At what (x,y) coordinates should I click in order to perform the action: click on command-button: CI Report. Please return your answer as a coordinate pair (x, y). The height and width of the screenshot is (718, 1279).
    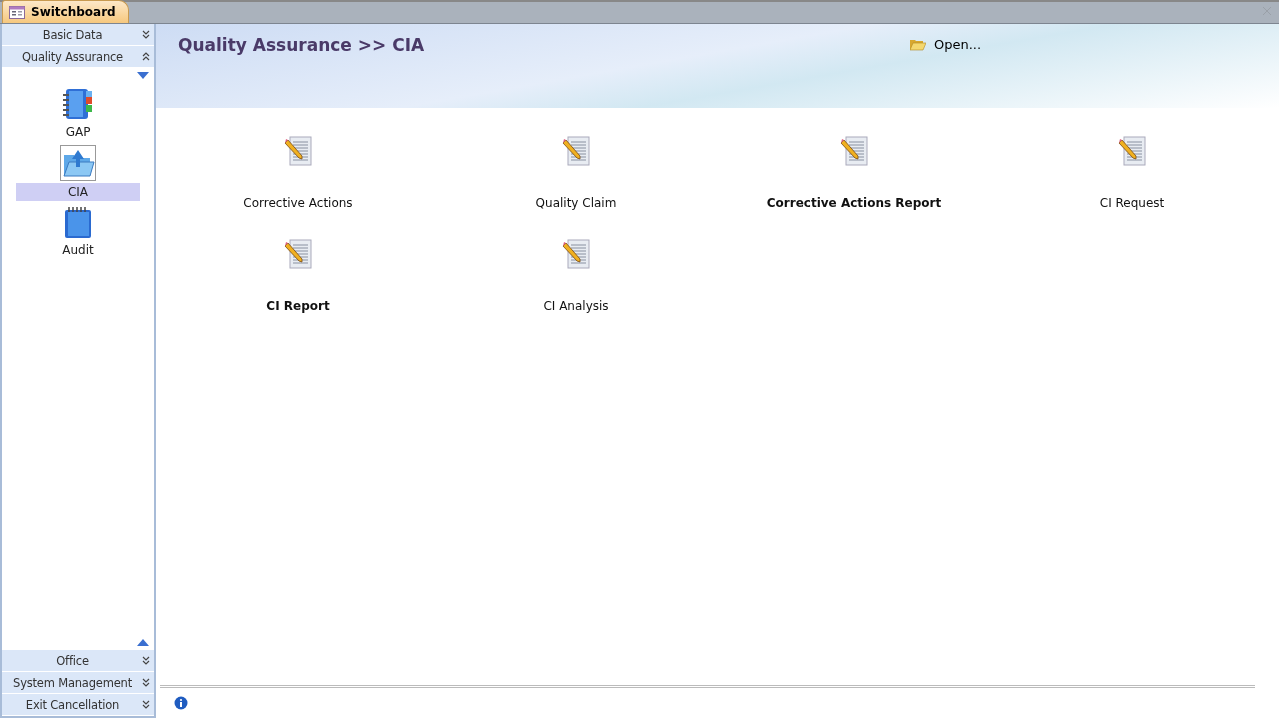
    Looking at the image, I should click on (298, 262).